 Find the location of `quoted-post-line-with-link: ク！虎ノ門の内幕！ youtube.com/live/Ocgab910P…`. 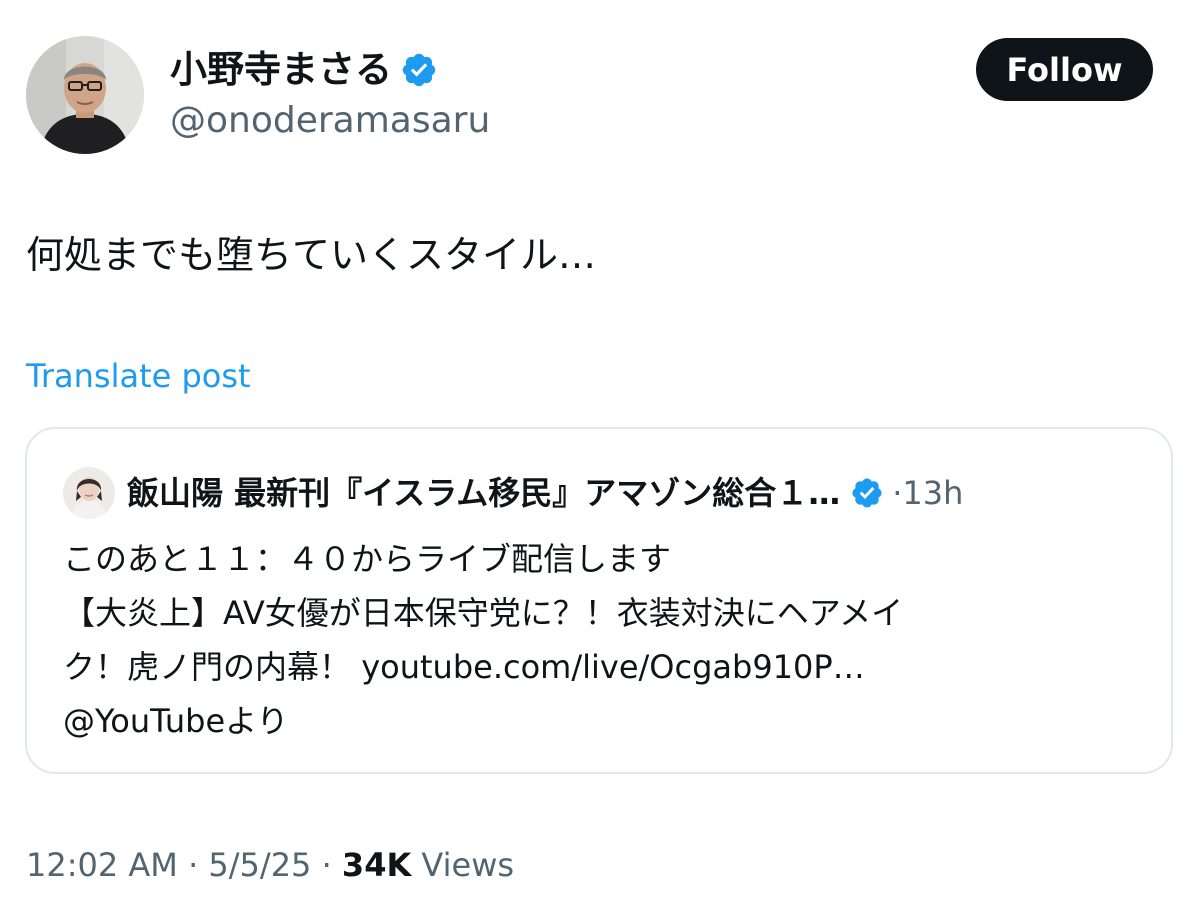

quoted-post-line-with-link: ク！虎ノ門の内幕！ youtube.com/live/Ocgab910P… is located at coordinates (608, 667).